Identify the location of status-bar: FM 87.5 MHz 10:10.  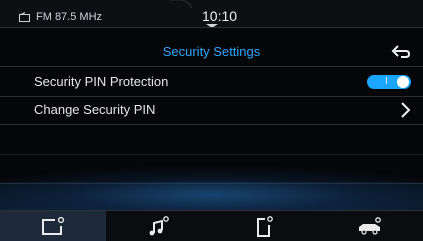
(211, 14).